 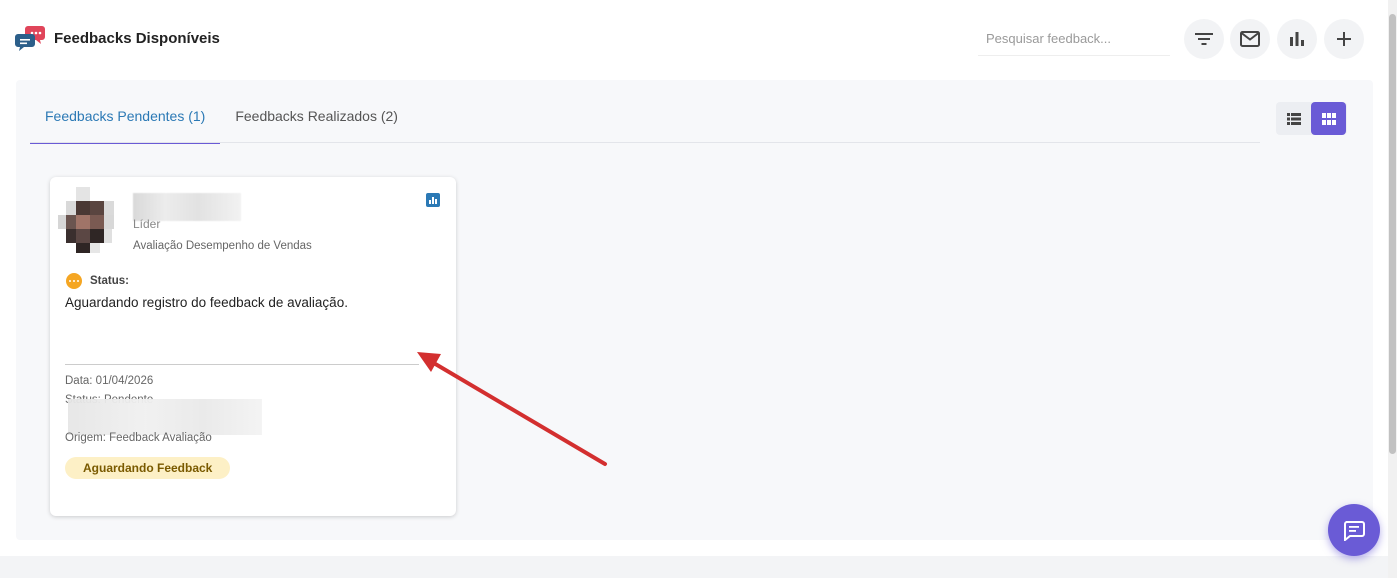 I want to click on page-title: Feedbacks Disponíveis, so click(x=137, y=38).